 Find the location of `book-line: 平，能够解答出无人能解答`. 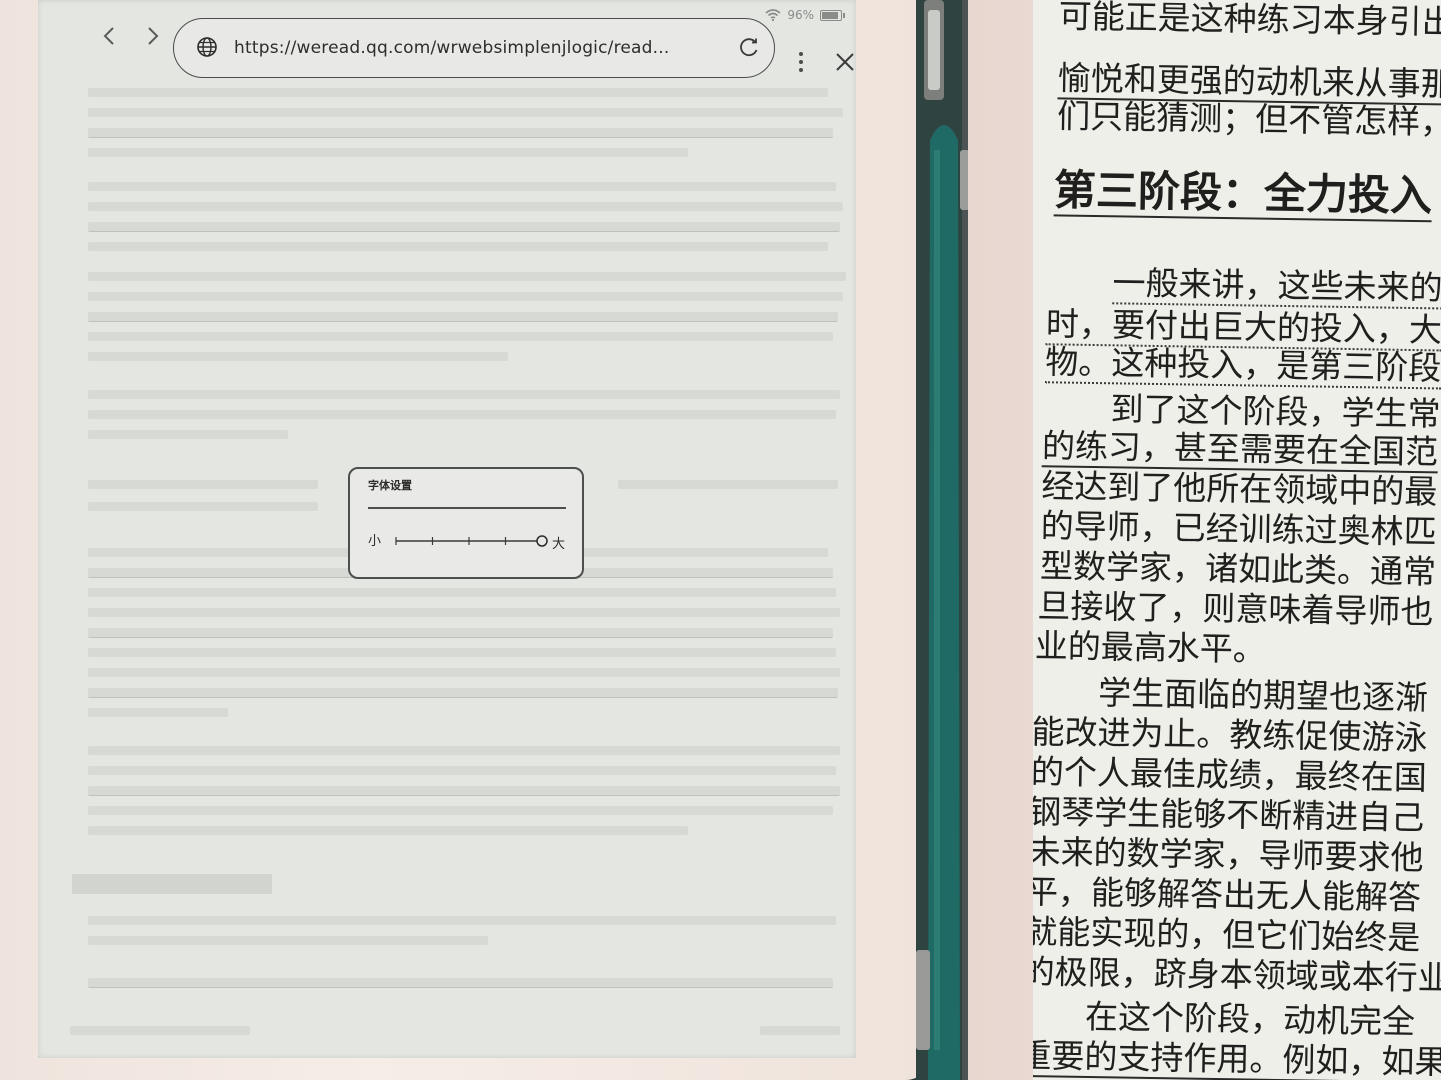

book-line: 平，能够解答出无人能解答 is located at coordinates (1227, 894).